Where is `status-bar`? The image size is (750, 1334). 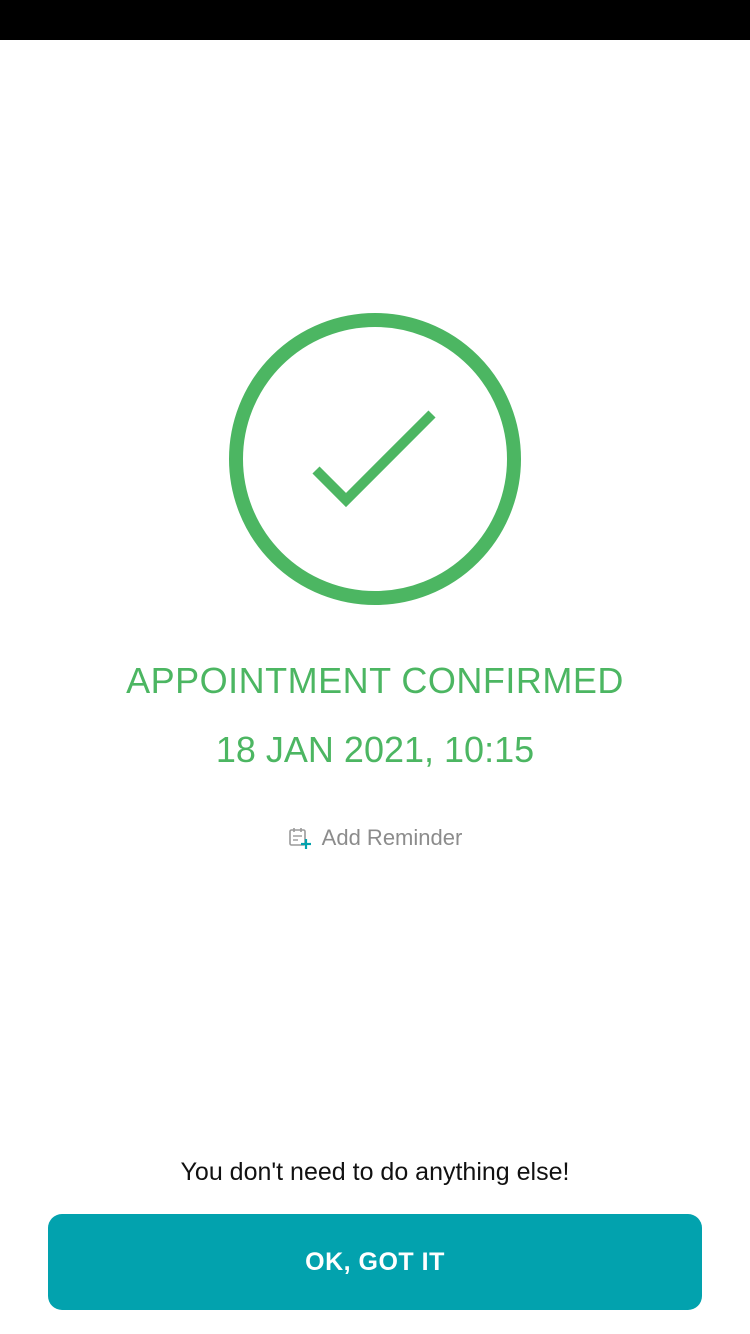 status-bar is located at coordinates (375, 20).